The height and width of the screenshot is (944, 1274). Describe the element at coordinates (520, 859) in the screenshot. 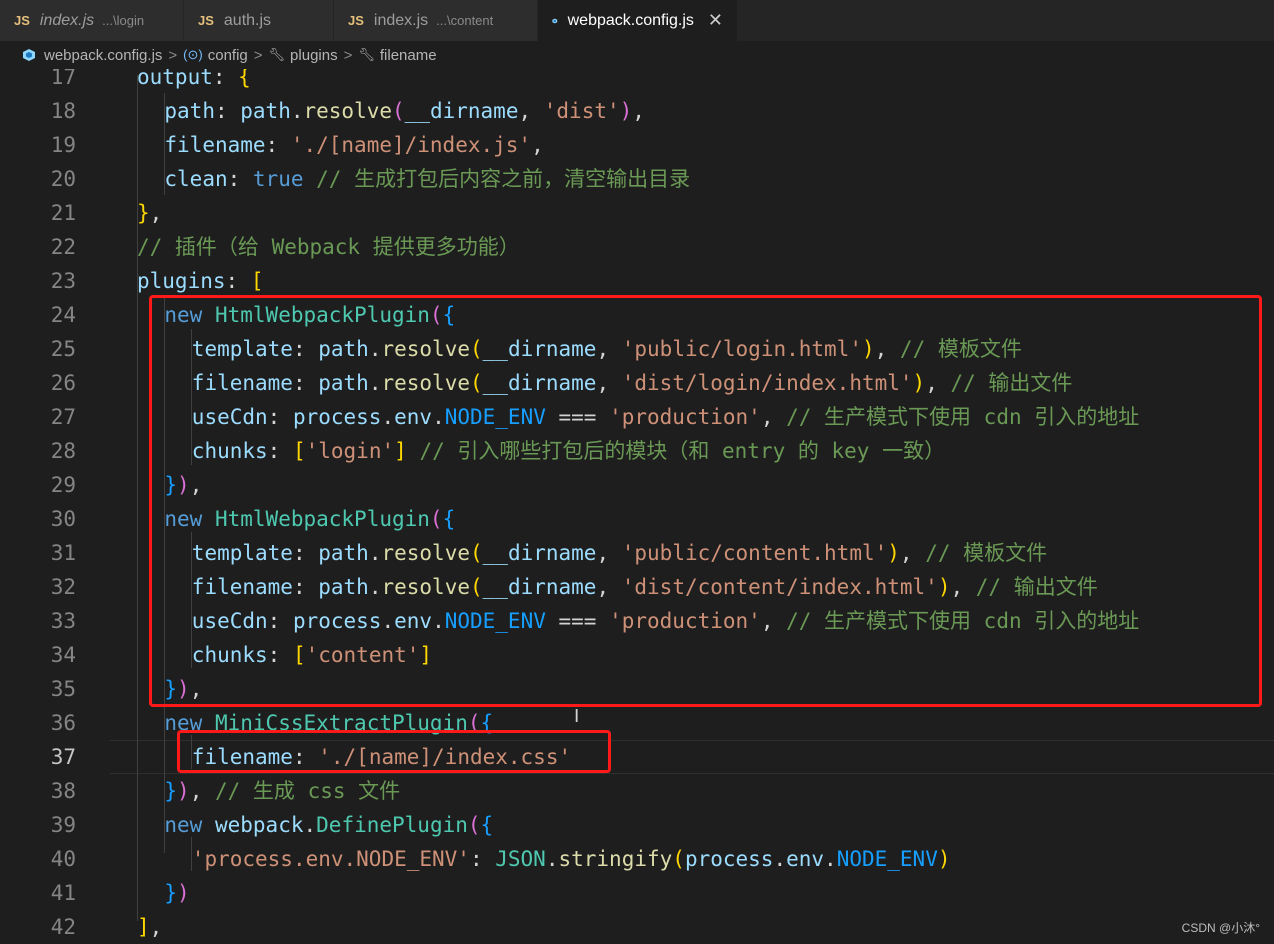

I see `code-token: JSON` at that location.